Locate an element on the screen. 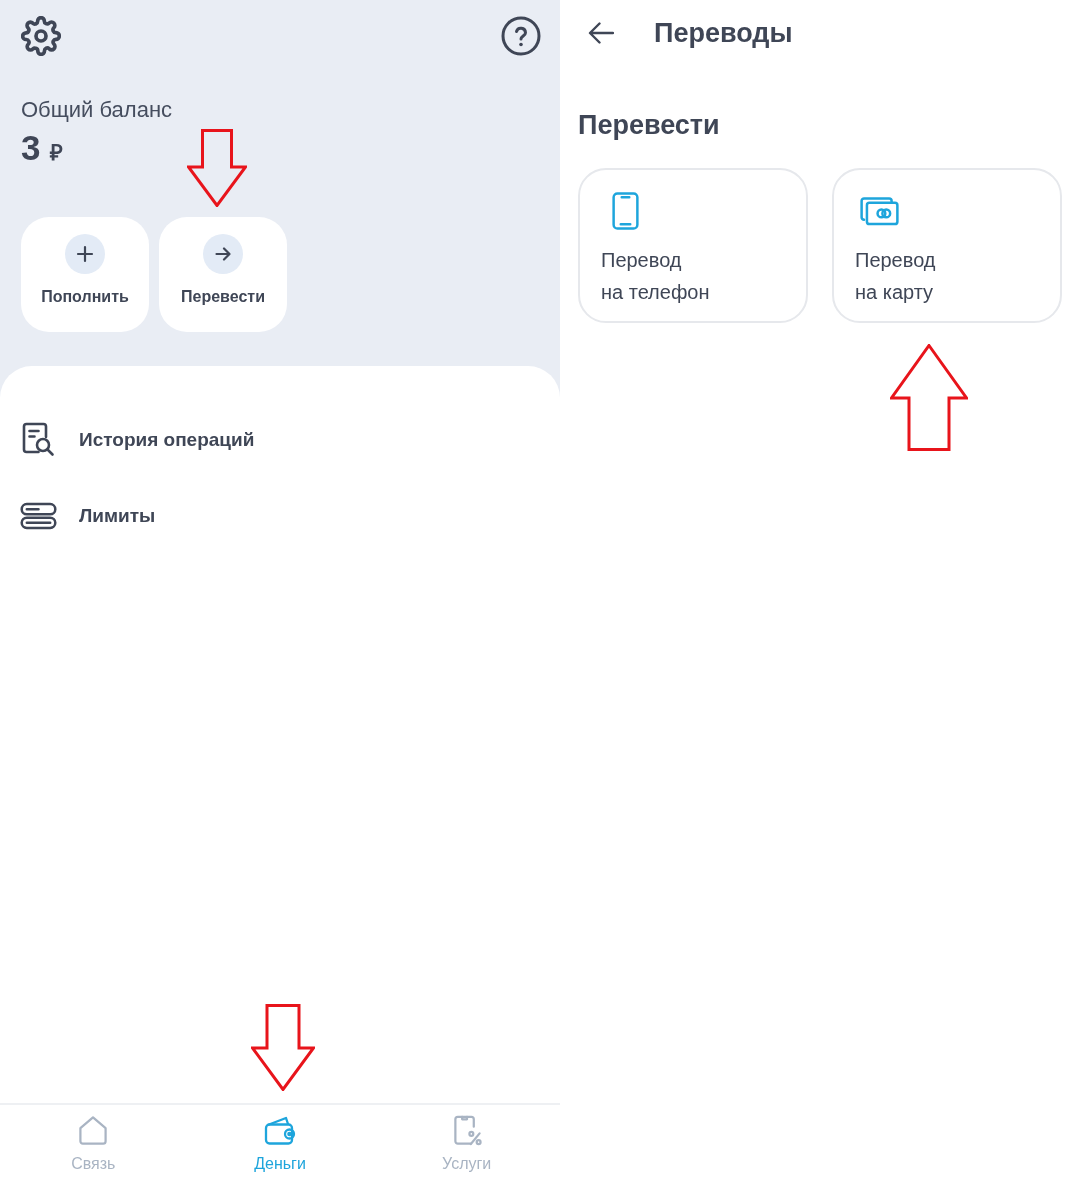  phone-icon is located at coordinates (625, 211).